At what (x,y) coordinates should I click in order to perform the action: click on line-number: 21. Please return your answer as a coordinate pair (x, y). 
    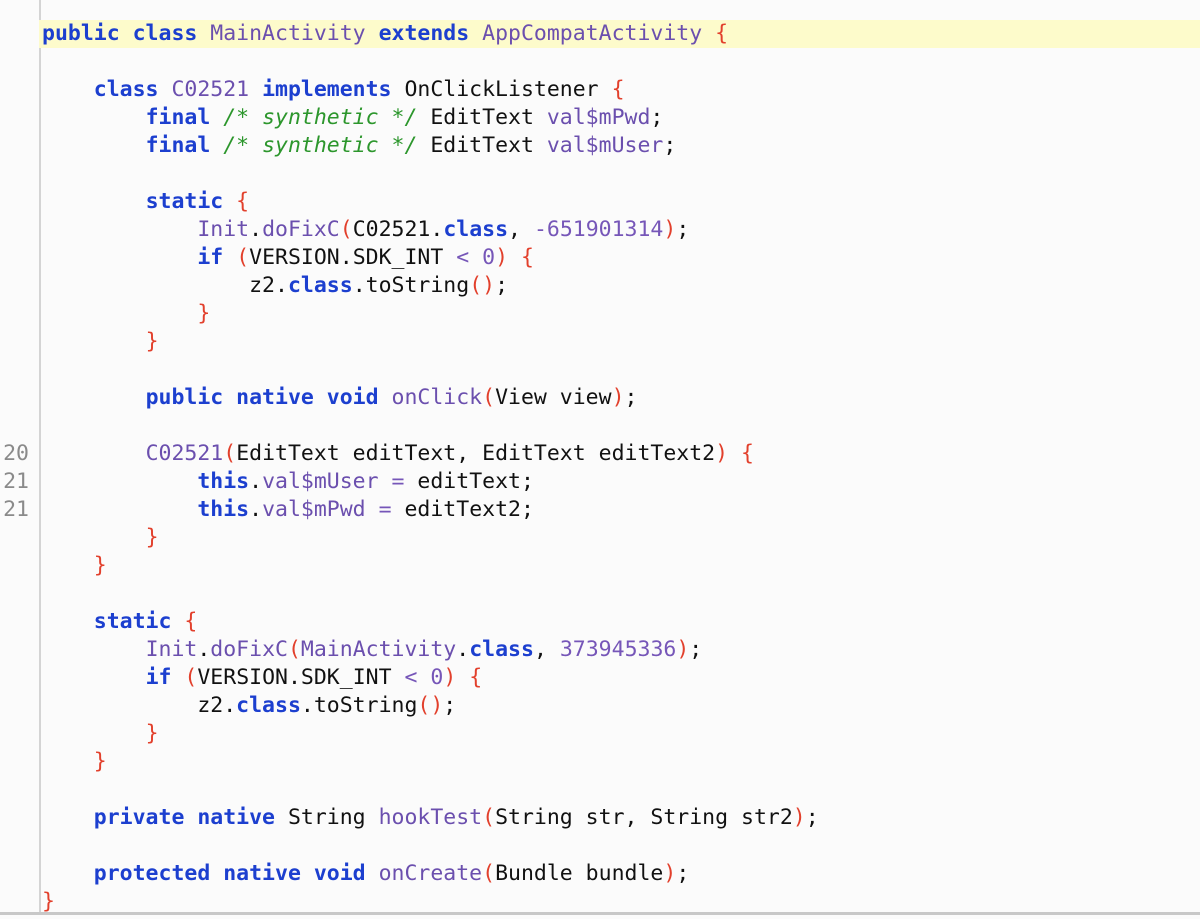
    Looking at the image, I should click on (16, 481).